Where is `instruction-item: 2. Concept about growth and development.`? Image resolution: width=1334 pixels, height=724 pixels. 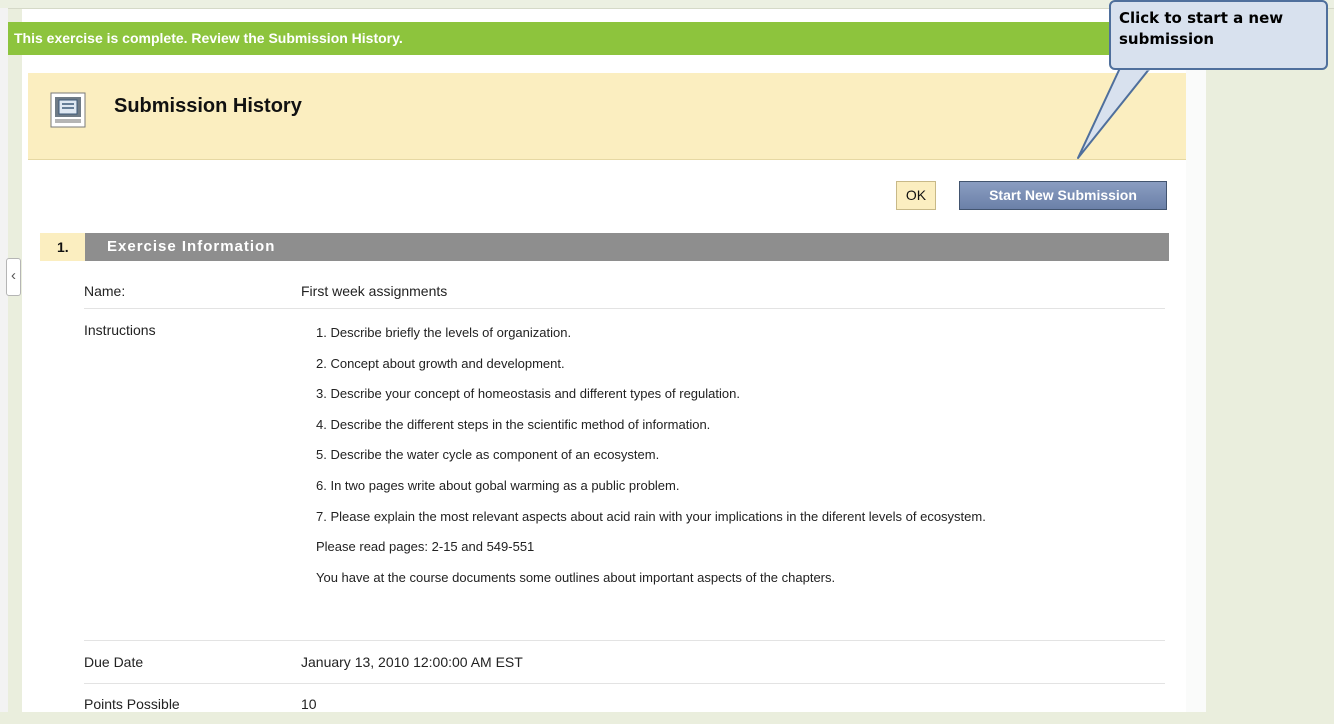
instruction-item: 2. Concept about growth and development. is located at coordinates (440, 363).